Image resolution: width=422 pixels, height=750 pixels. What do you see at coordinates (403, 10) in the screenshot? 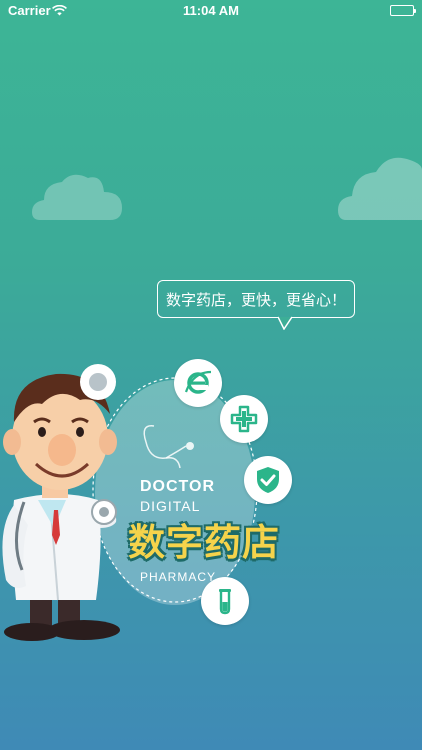
I see `battery-icon` at bounding box center [403, 10].